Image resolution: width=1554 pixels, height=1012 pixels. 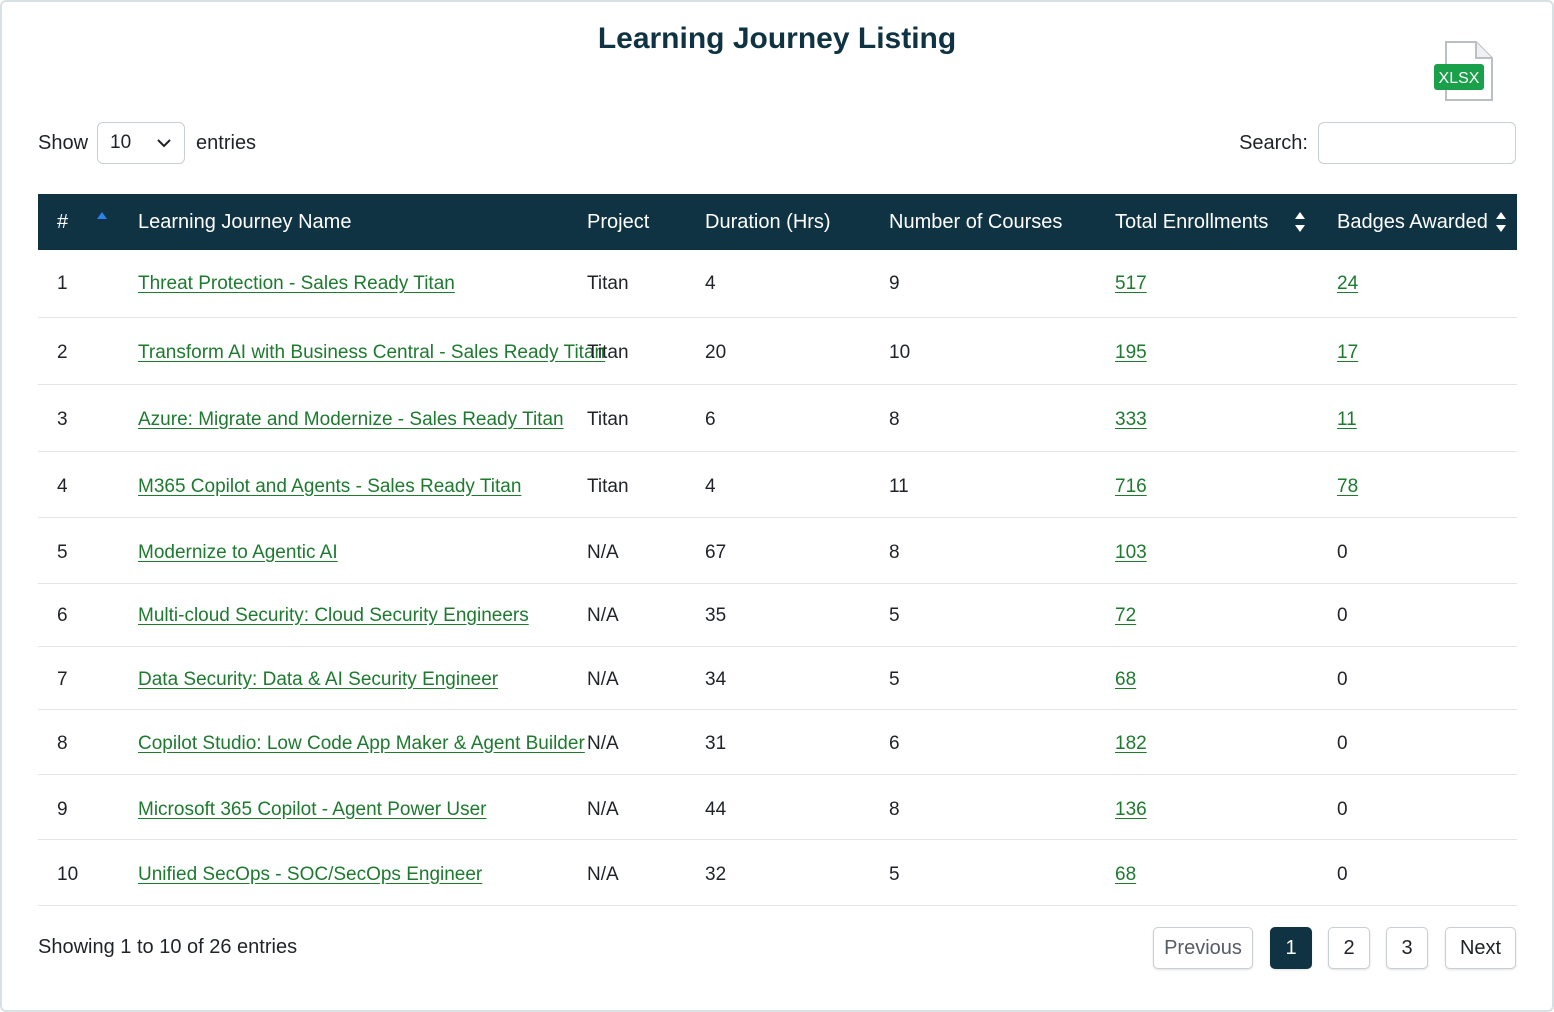 What do you see at coordinates (1131, 420) in the screenshot?
I see `enrollments-link: 333` at bounding box center [1131, 420].